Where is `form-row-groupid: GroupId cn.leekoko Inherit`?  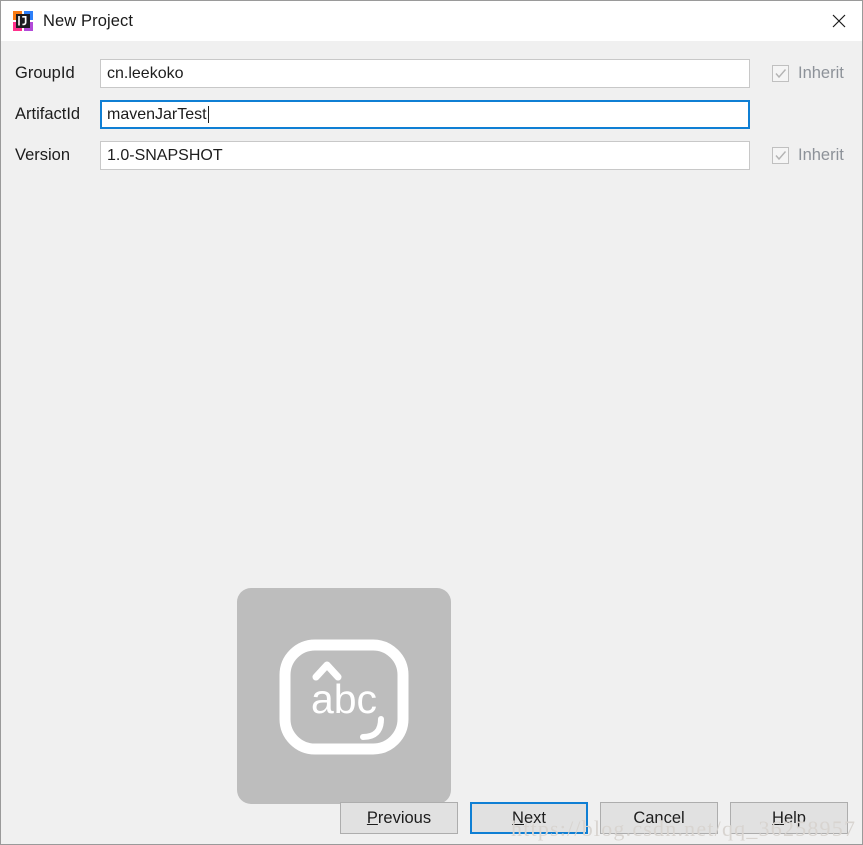 form-row-groupid: GroupId cn.leekoko Inherit is located at coordinates (431, 73).